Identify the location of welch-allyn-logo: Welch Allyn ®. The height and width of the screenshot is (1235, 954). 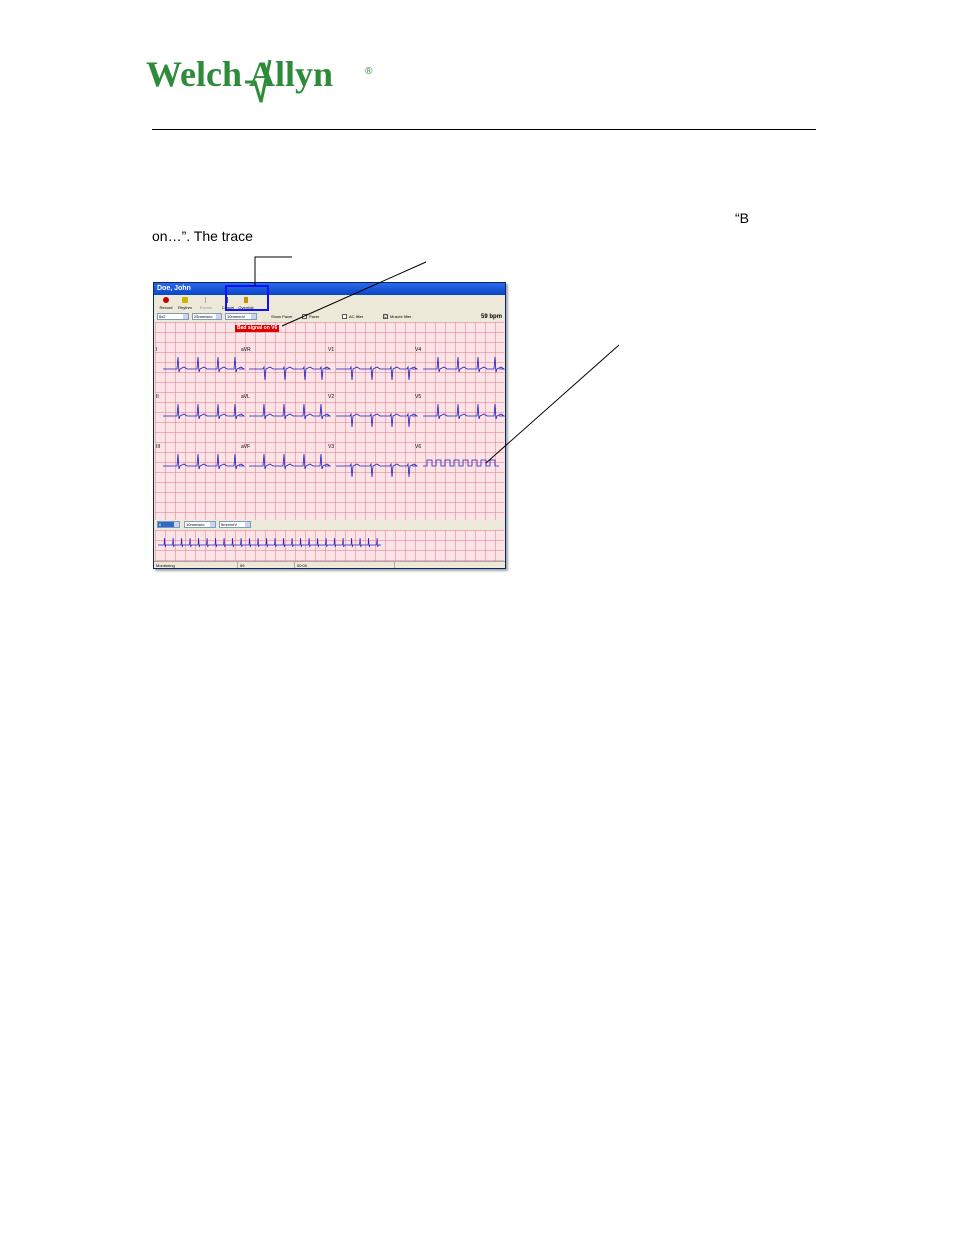
(259, 78).